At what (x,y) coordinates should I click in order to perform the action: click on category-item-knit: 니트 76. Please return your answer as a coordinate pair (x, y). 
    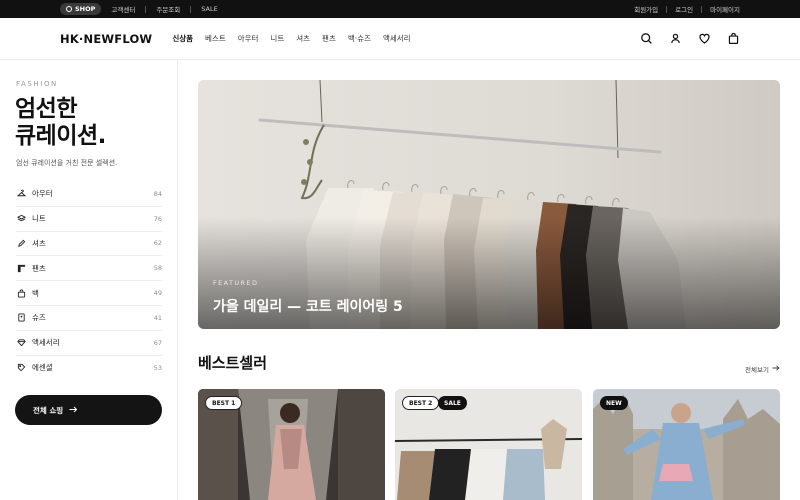
    Looking at the image, I should click on (89, 219).